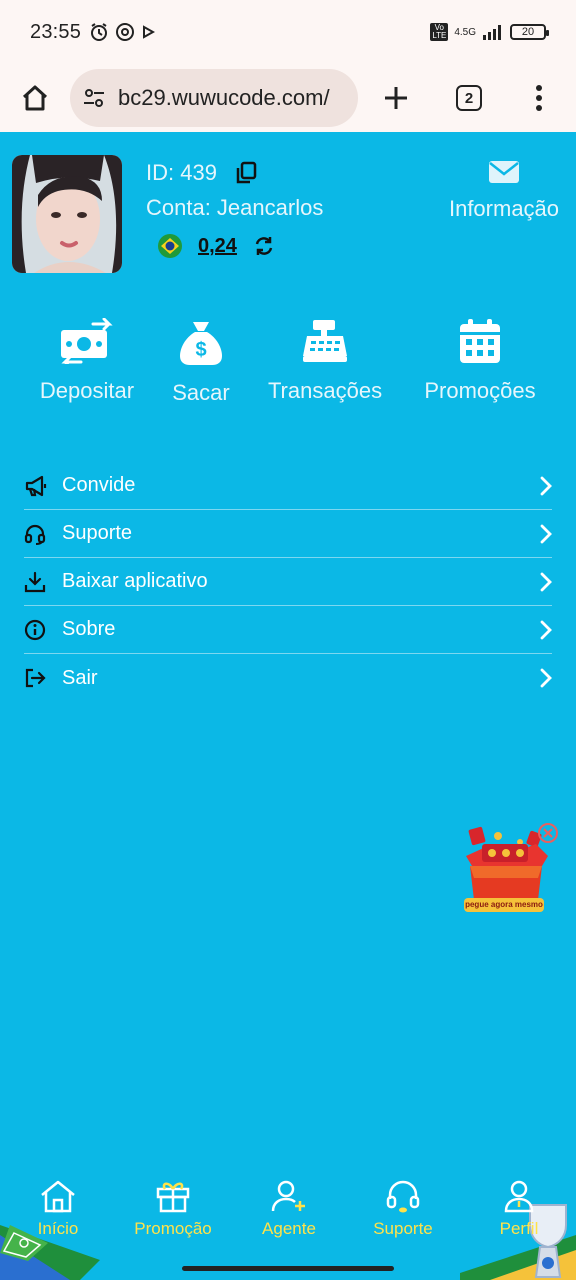 The width and height of the screenshot is (576, 1280). I want to click on floating-gift-promo: pegue agora mesmo, so click(510, 869).